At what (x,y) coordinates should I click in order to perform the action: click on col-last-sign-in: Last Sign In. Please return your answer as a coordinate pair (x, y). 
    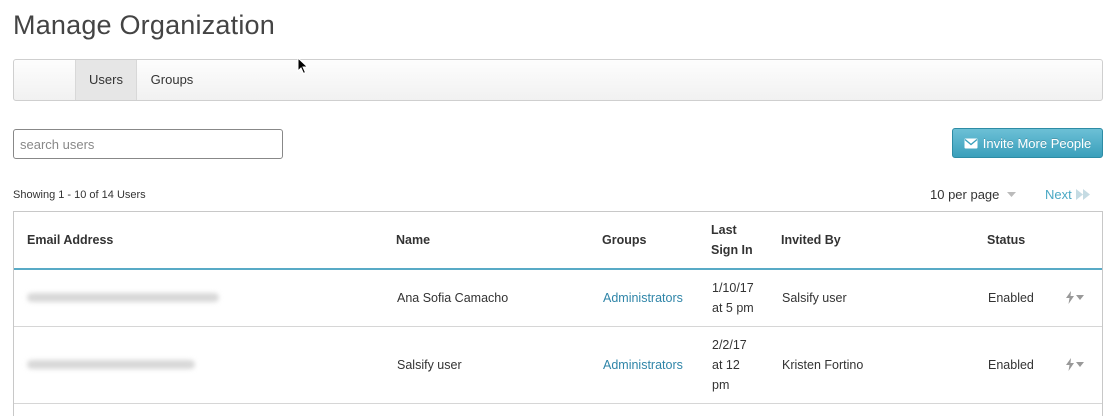
    Looking at the image, I should click on (746, 241).